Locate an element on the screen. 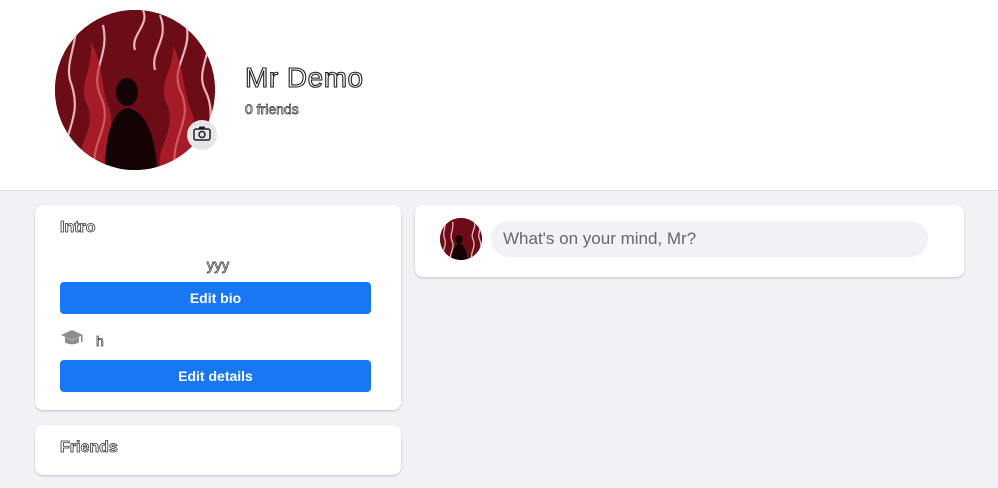 The width and height of the screenshot is (998, 488). graduation-cap-icon is located at coordinates (72, 340).